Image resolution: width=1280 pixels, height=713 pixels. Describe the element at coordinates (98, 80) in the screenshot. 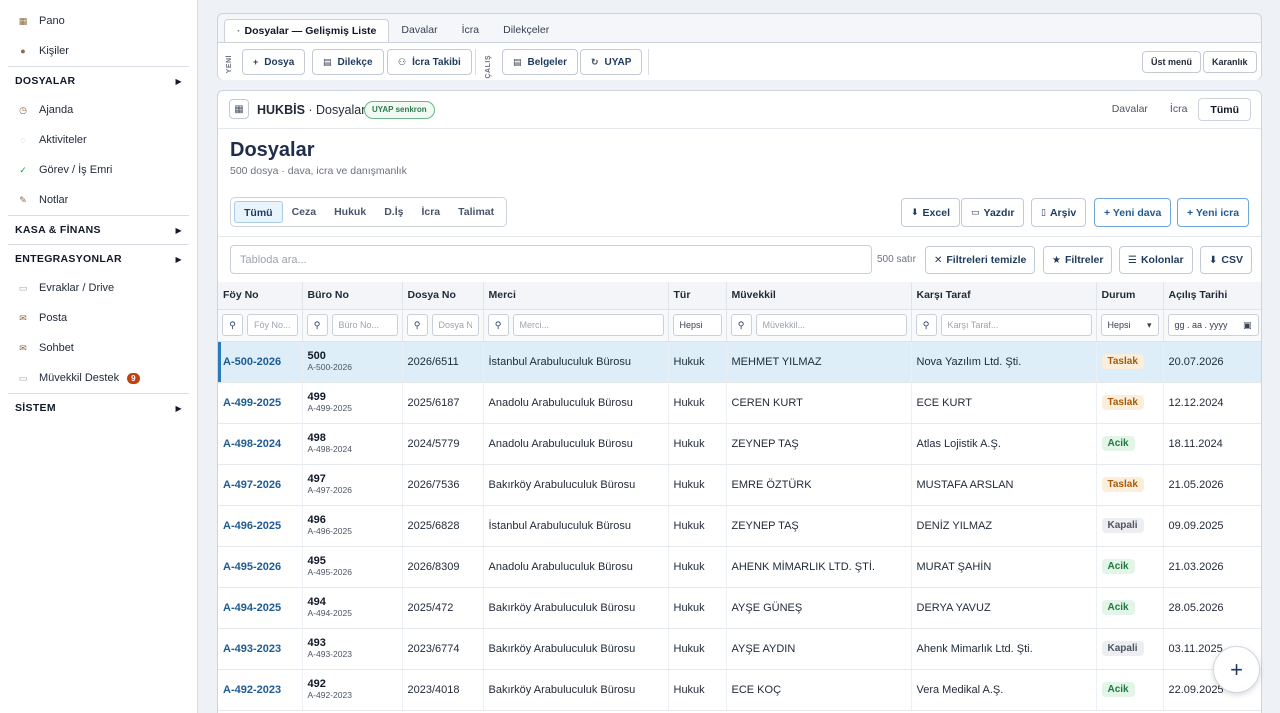

I see `sidebar-section-dosyalar: DOSYALAR ▶` at that location.